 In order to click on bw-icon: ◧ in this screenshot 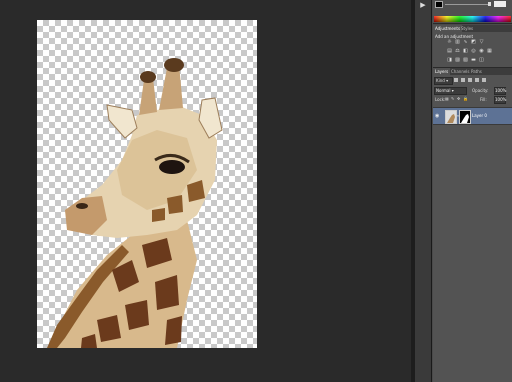, I will do `click(465, 51)`.